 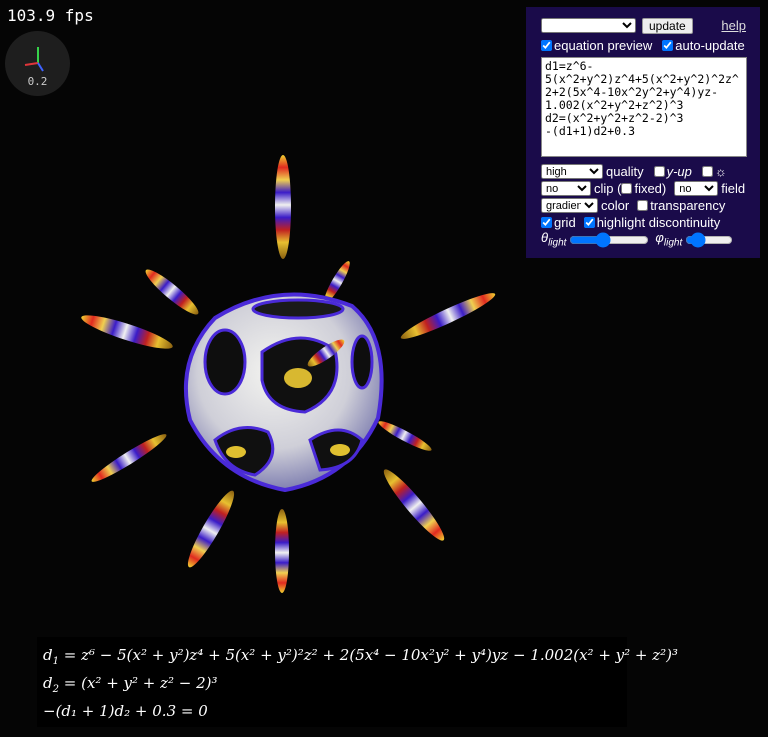 What do you see at coordinates (627, 188) in the screenshot?
I see `fixed-checkbox` at bounding box center [627, 188].